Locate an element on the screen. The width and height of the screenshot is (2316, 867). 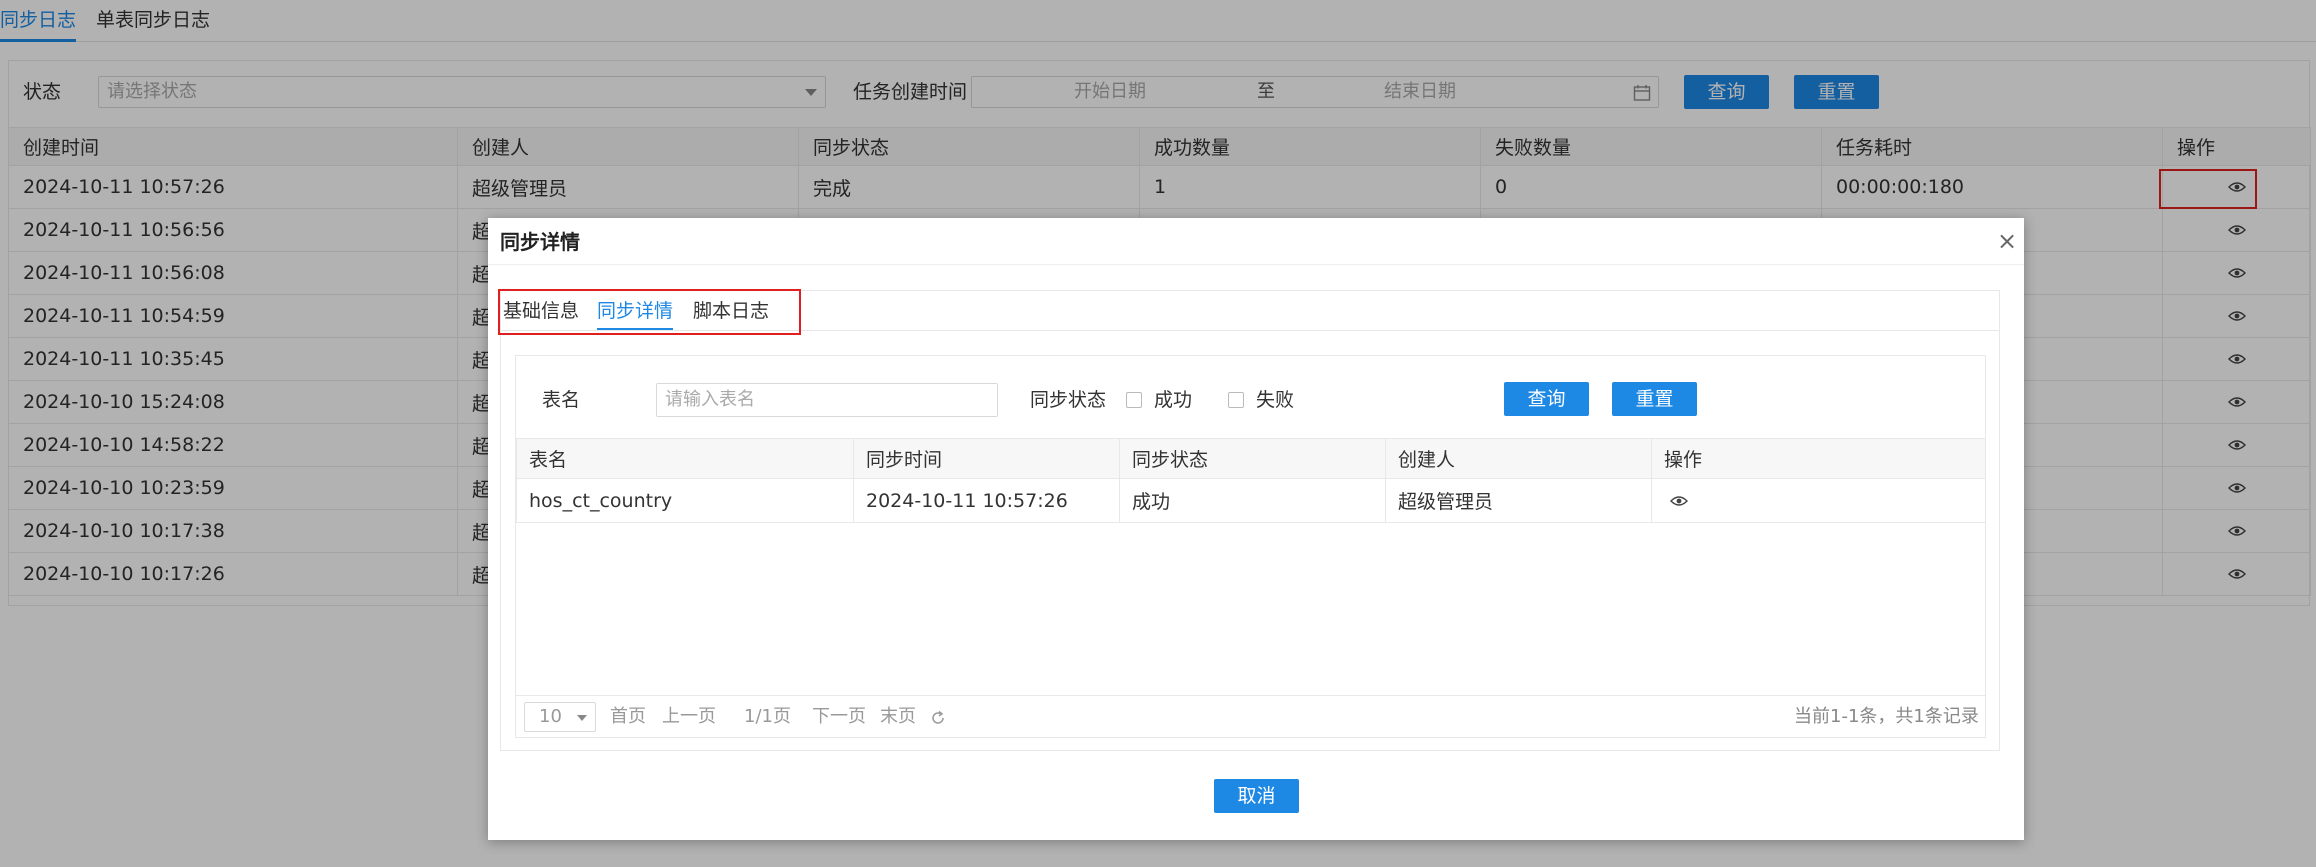
sync-status-label: 同步状态 is located at coordinates (1068, 400).